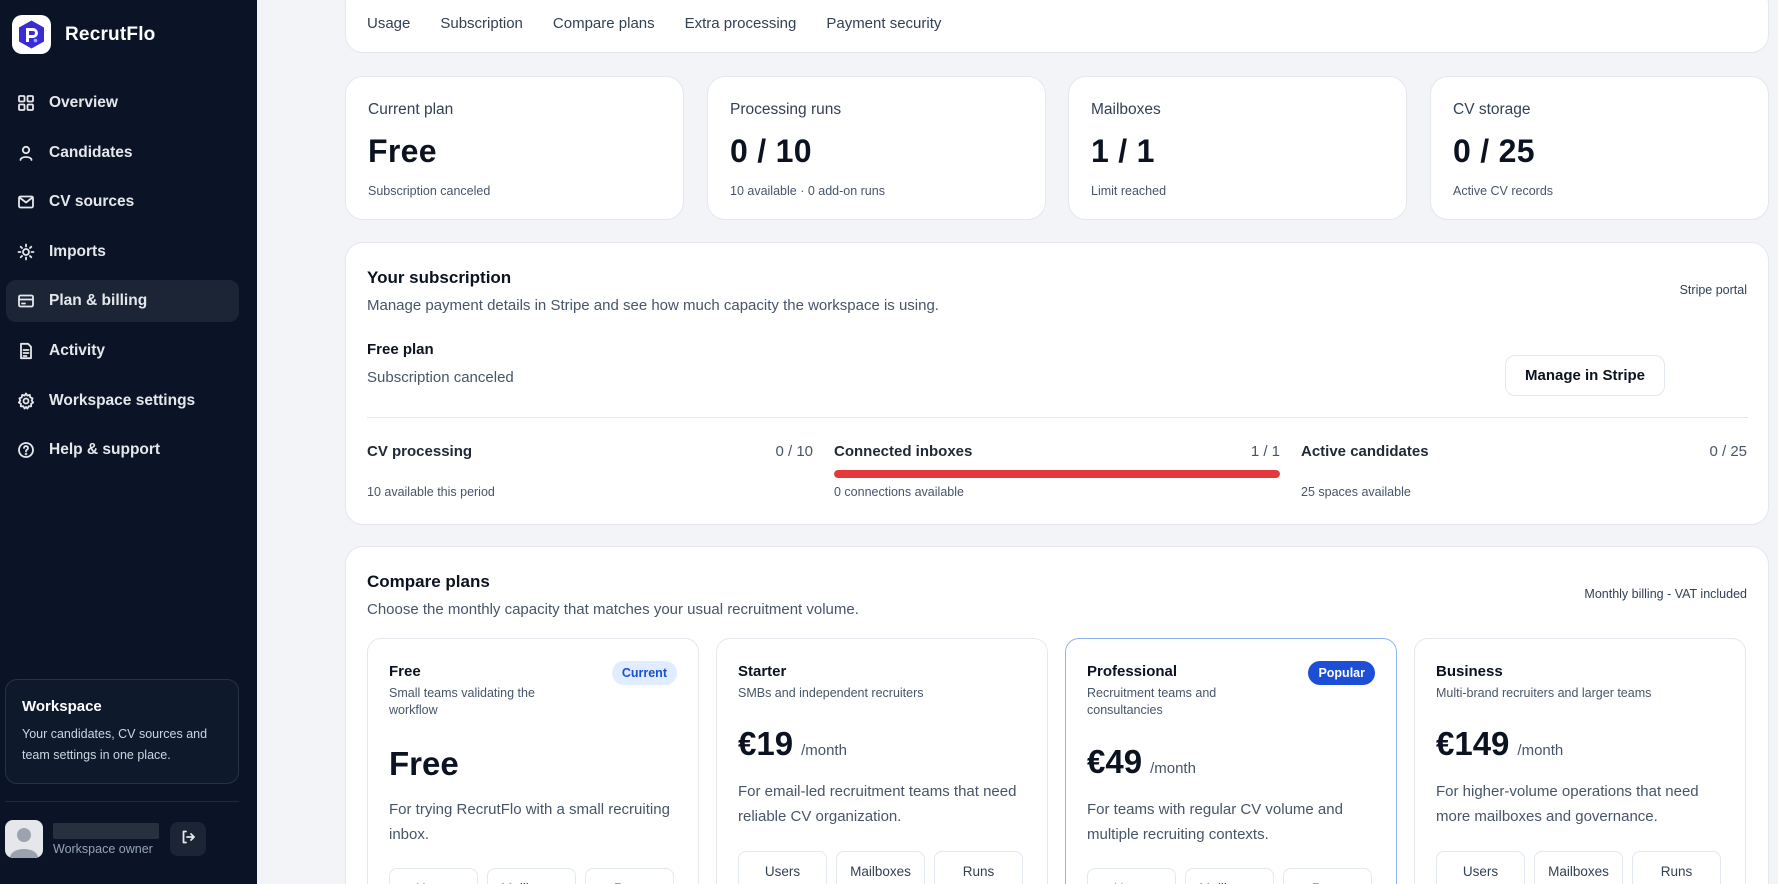 The width and height of the screenshot is (1778, 884). I want to click on tab-usage: Usage, so click(388, 23).